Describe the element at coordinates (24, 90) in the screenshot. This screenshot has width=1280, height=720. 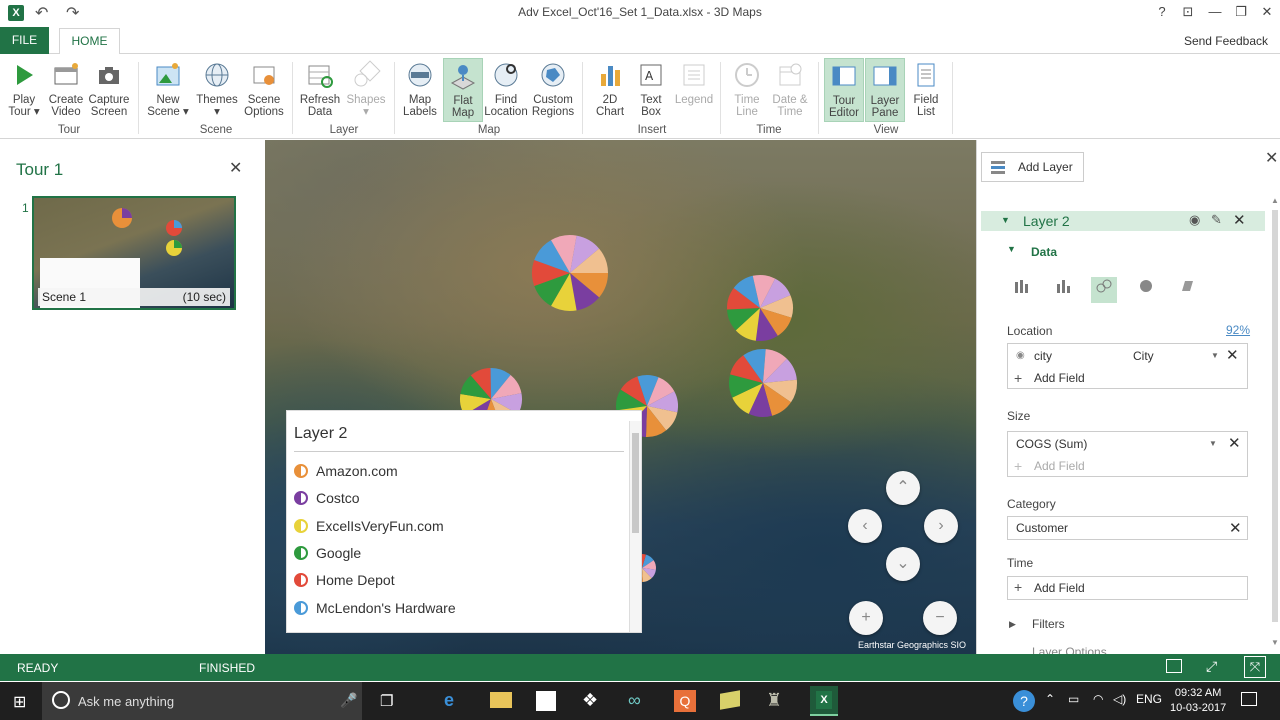
I see `play-tour-button: Play Tour ▾` at that location.